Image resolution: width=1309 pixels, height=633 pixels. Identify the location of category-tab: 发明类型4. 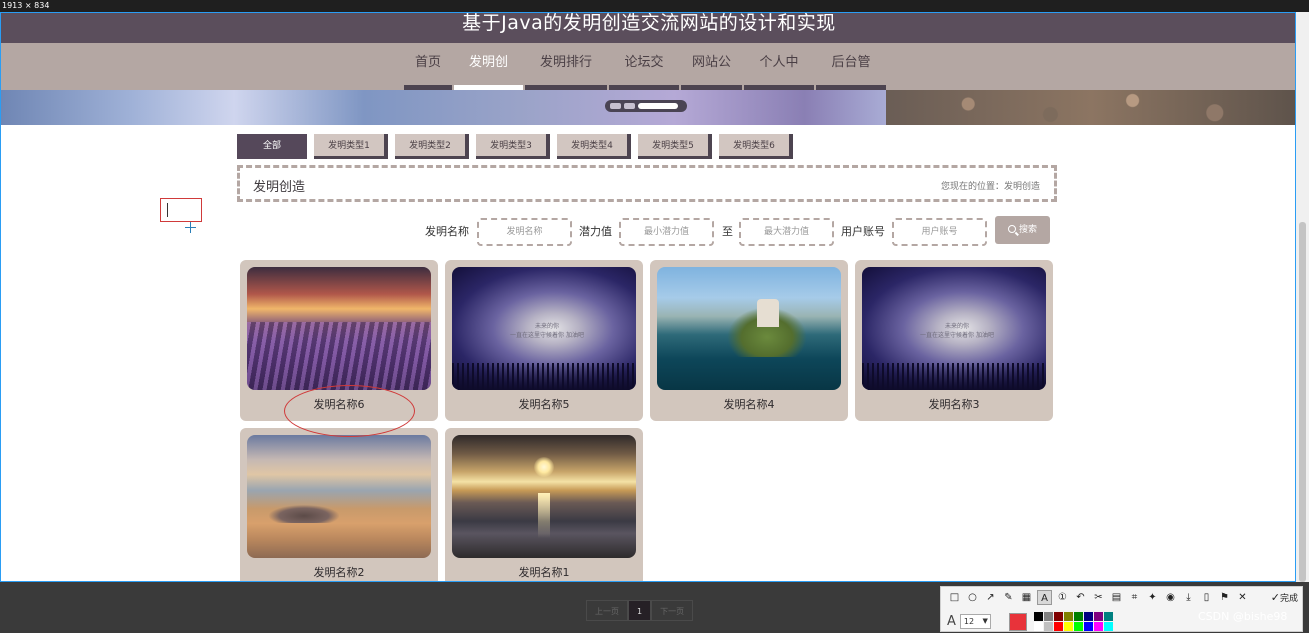
(594, 146).